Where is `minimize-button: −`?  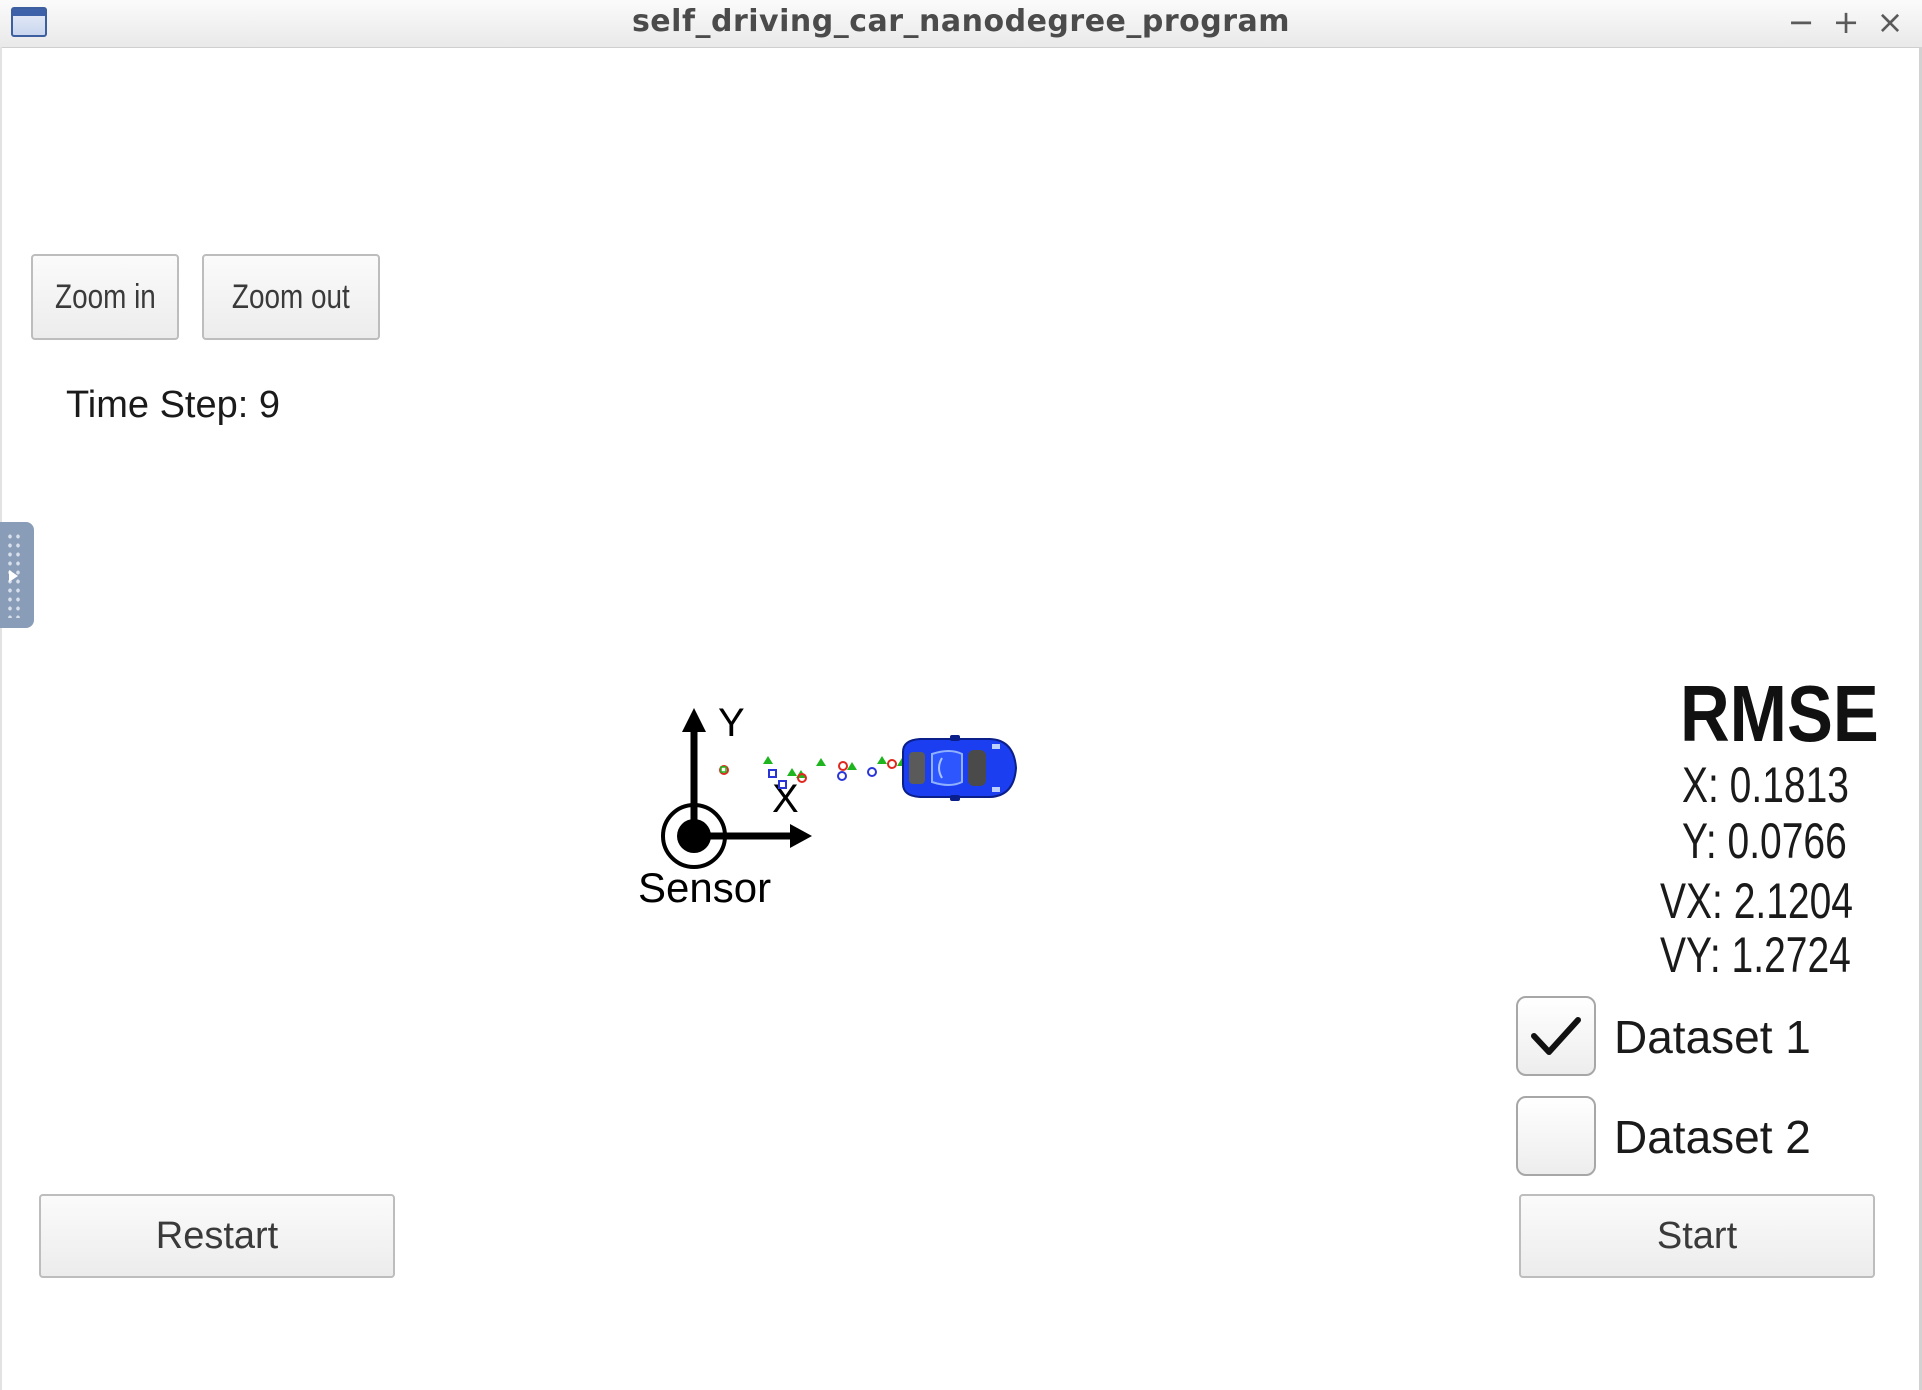
minimize-button: − is located at coordinates (1801, 22).